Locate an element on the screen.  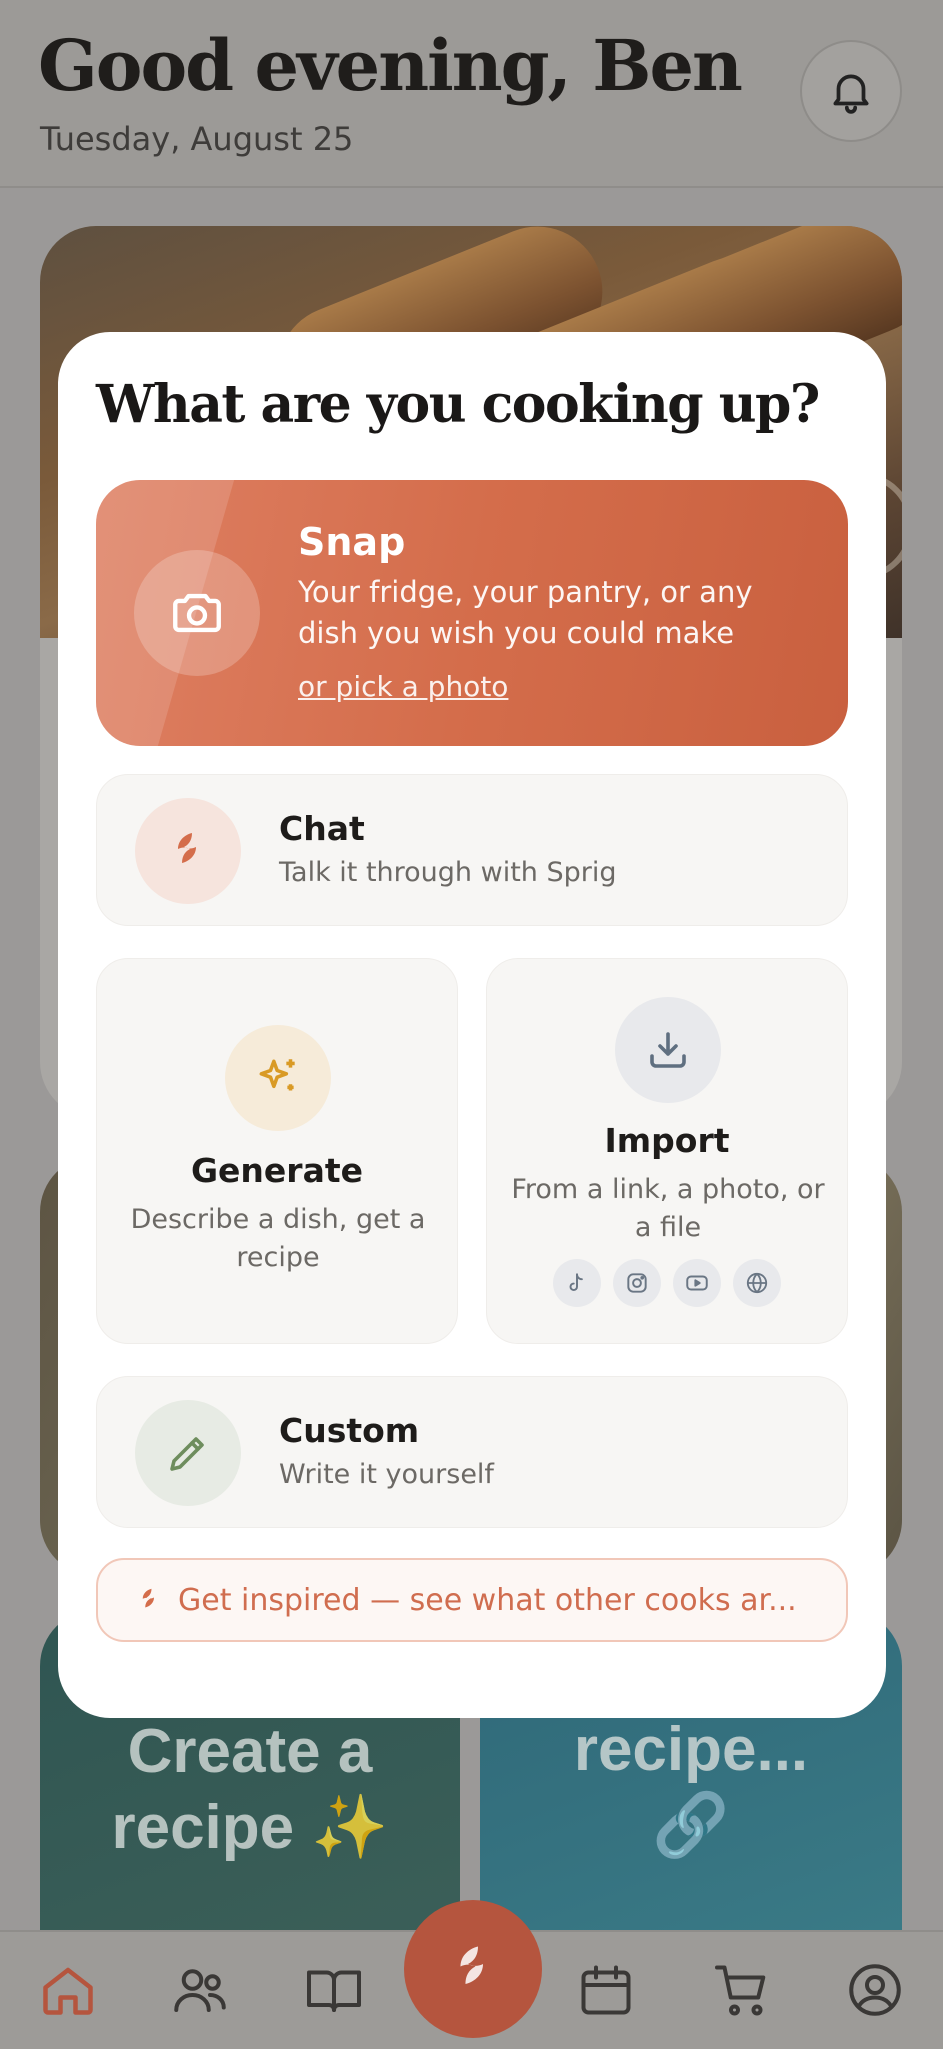
bell-icon is located at coordinates (851, 94).